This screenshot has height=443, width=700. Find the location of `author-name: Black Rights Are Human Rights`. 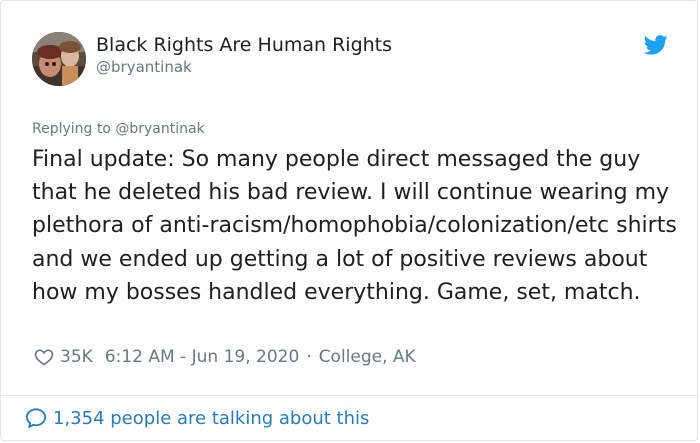

author-name: Black Rights Are Human Rights is located at coordinates (244, 45).